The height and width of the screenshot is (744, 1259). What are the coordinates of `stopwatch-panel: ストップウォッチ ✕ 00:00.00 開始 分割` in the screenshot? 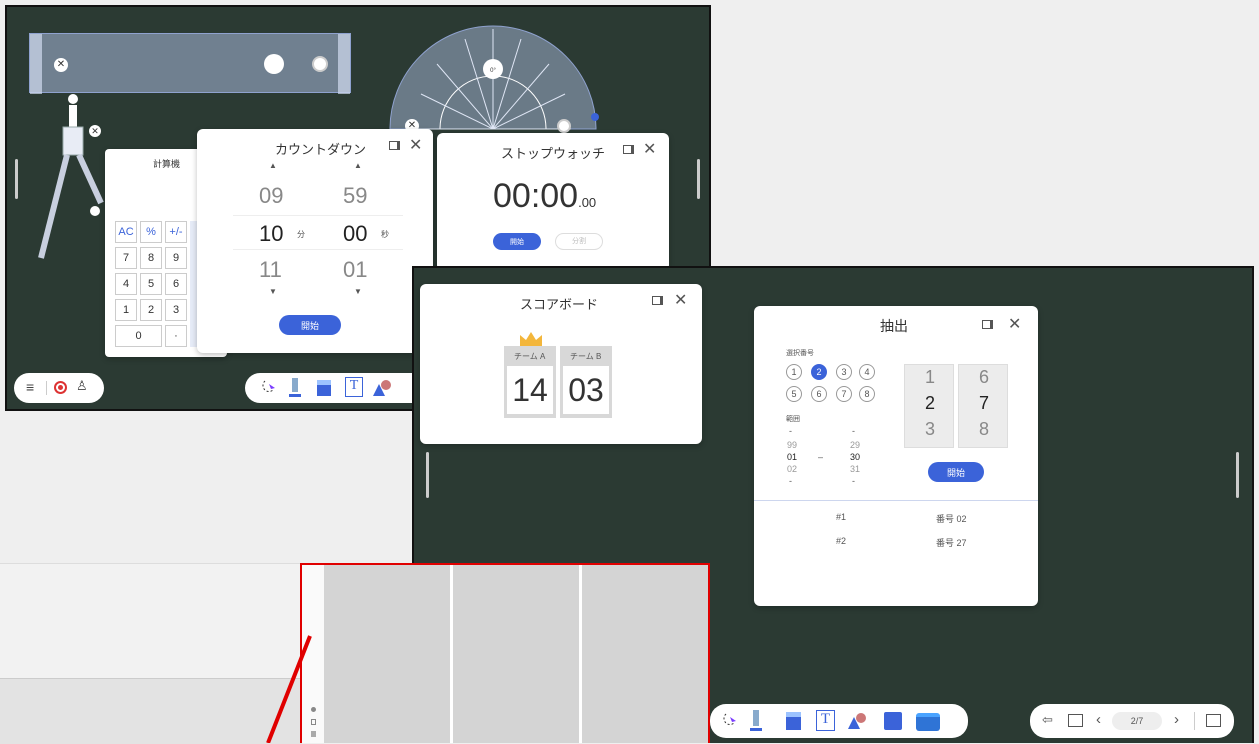 It's located at (553, 202).